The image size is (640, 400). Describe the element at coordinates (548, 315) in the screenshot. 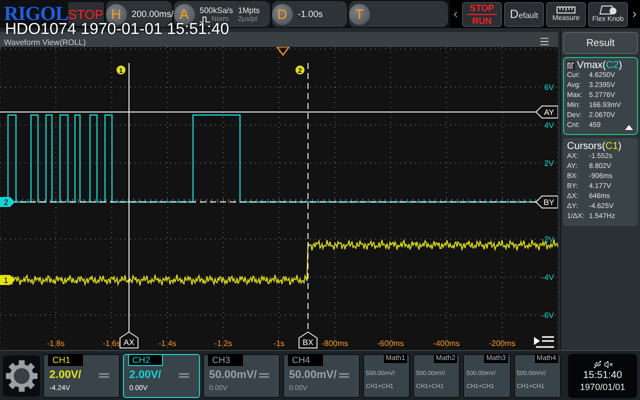

I see `axis-label: -6V` at that location.